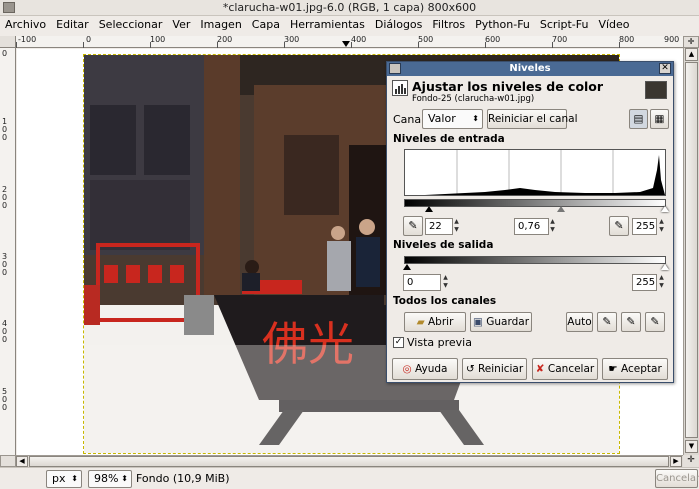 This screenshot has height=489, width=699. I want to click on white-picker-icon: ✎, so click(655, 322).